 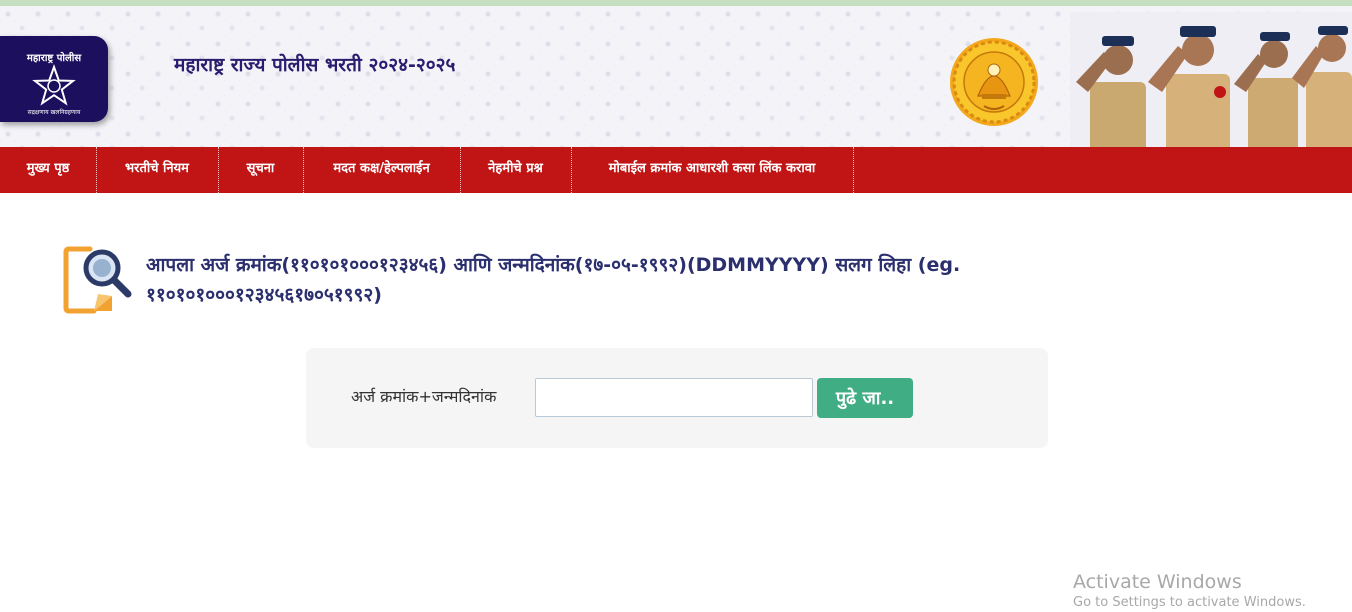 What do you see at coordinates (424, 396) in the screenshot?
I see `application-number-label: अर्ज क्रमांक+जन्मदिनांक` at bounding box center [424, 396].